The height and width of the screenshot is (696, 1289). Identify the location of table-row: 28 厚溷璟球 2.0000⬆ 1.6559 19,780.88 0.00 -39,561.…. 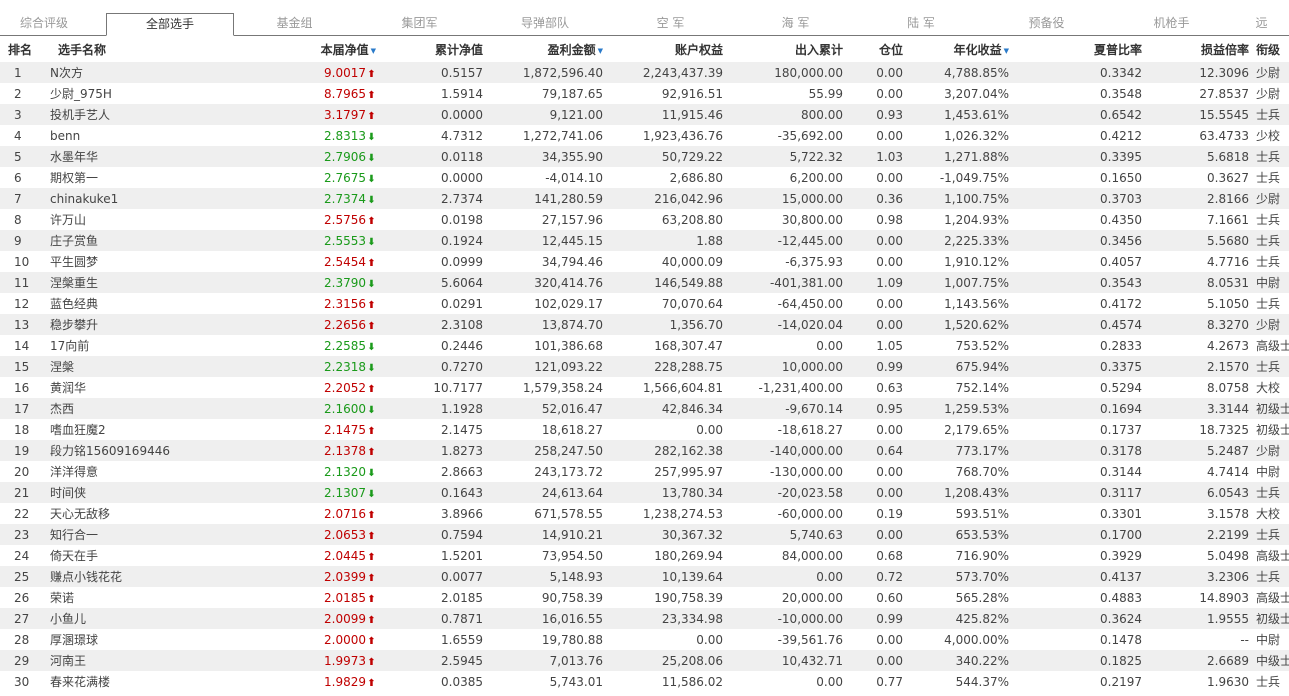
(644, 639).